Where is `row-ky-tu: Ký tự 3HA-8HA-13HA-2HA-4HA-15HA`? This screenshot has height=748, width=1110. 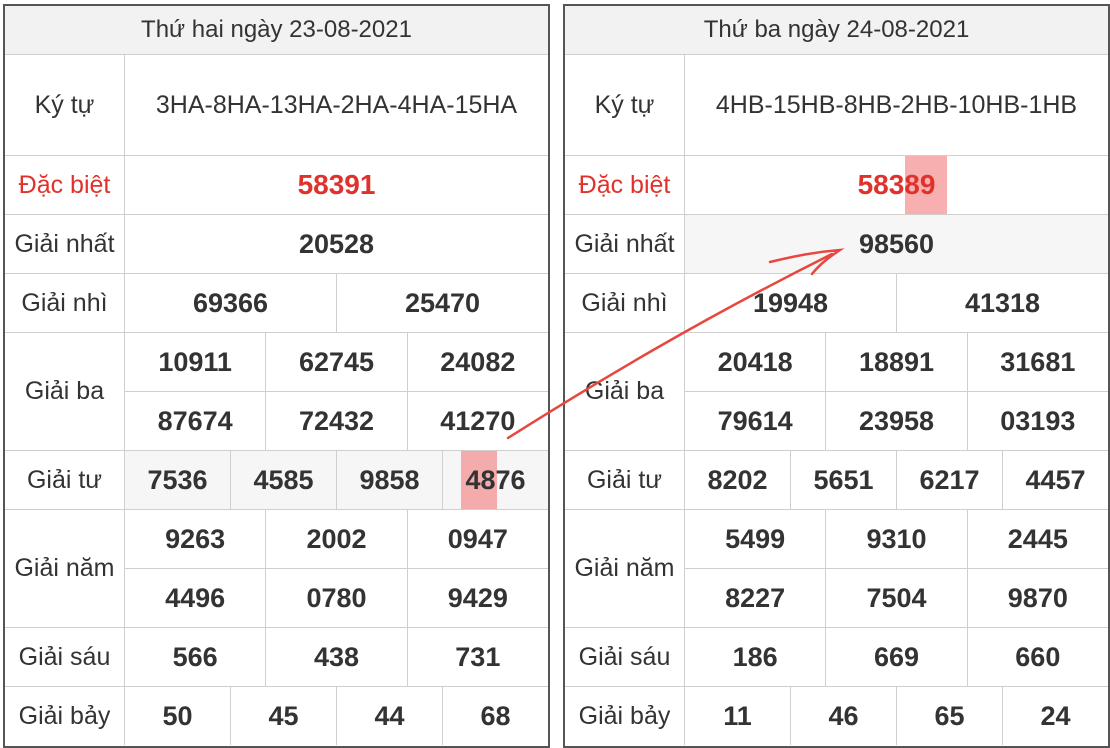 row-ky-tu: Ký tự 3HA-8HA-13HA-2HA-4HA-15HA is located at coordinates (276, 105).